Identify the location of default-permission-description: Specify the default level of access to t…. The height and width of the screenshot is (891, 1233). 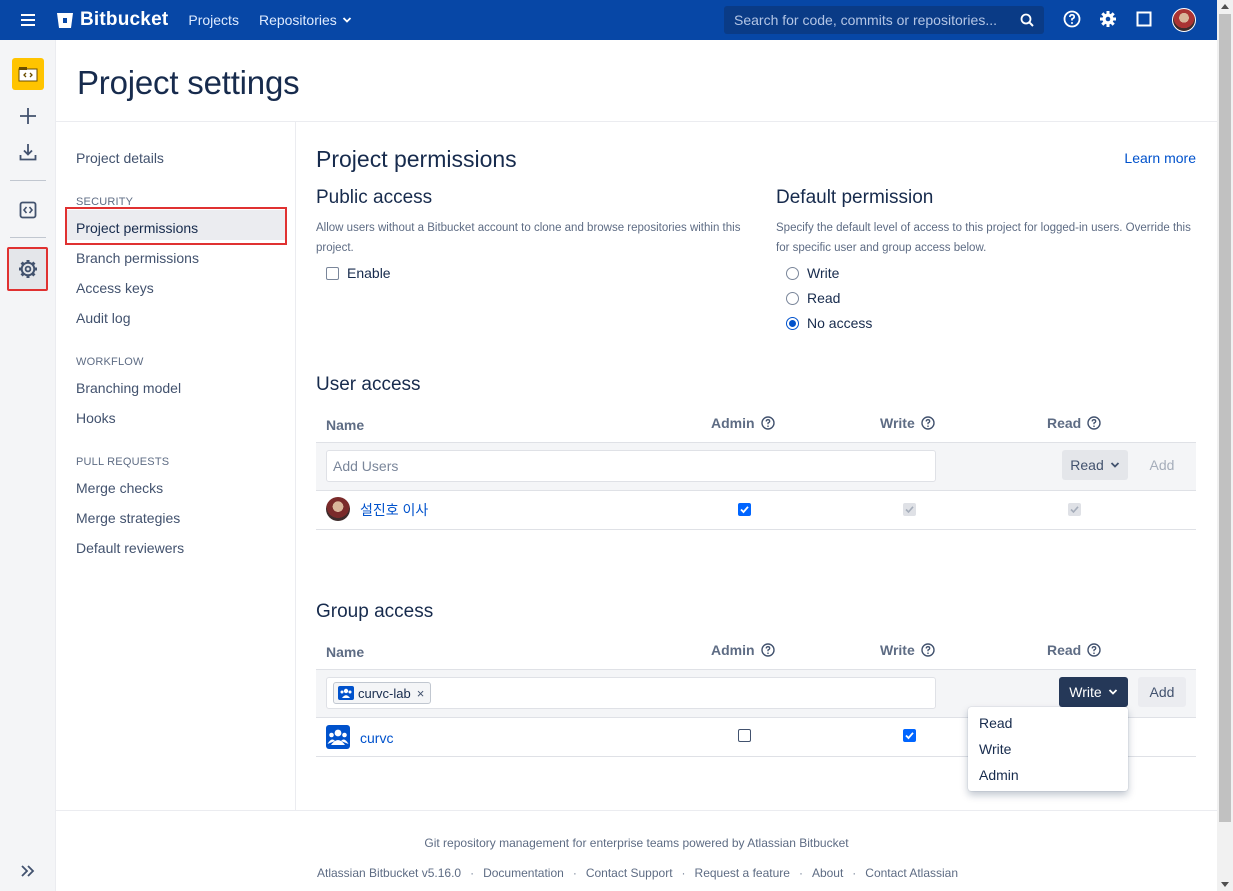
(983, 238).